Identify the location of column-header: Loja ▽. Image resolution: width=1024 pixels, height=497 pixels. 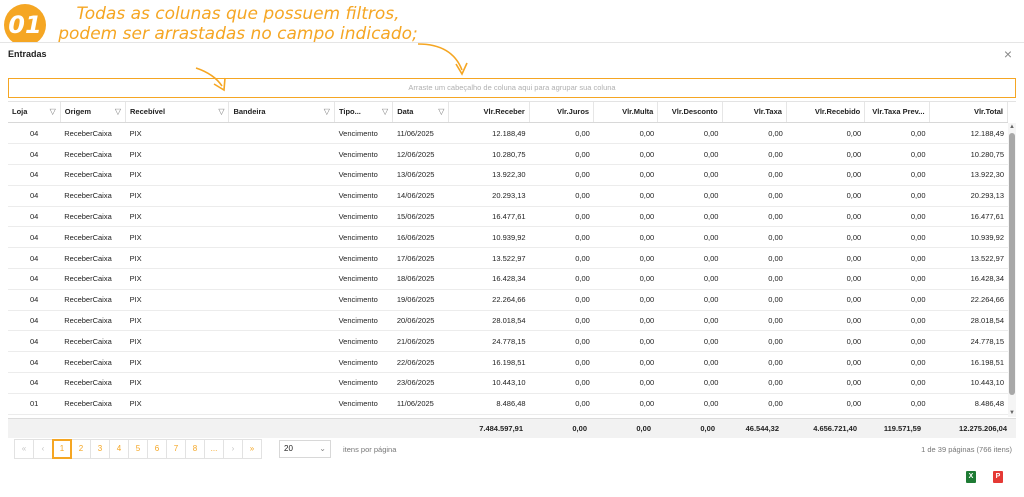
(34, 112).